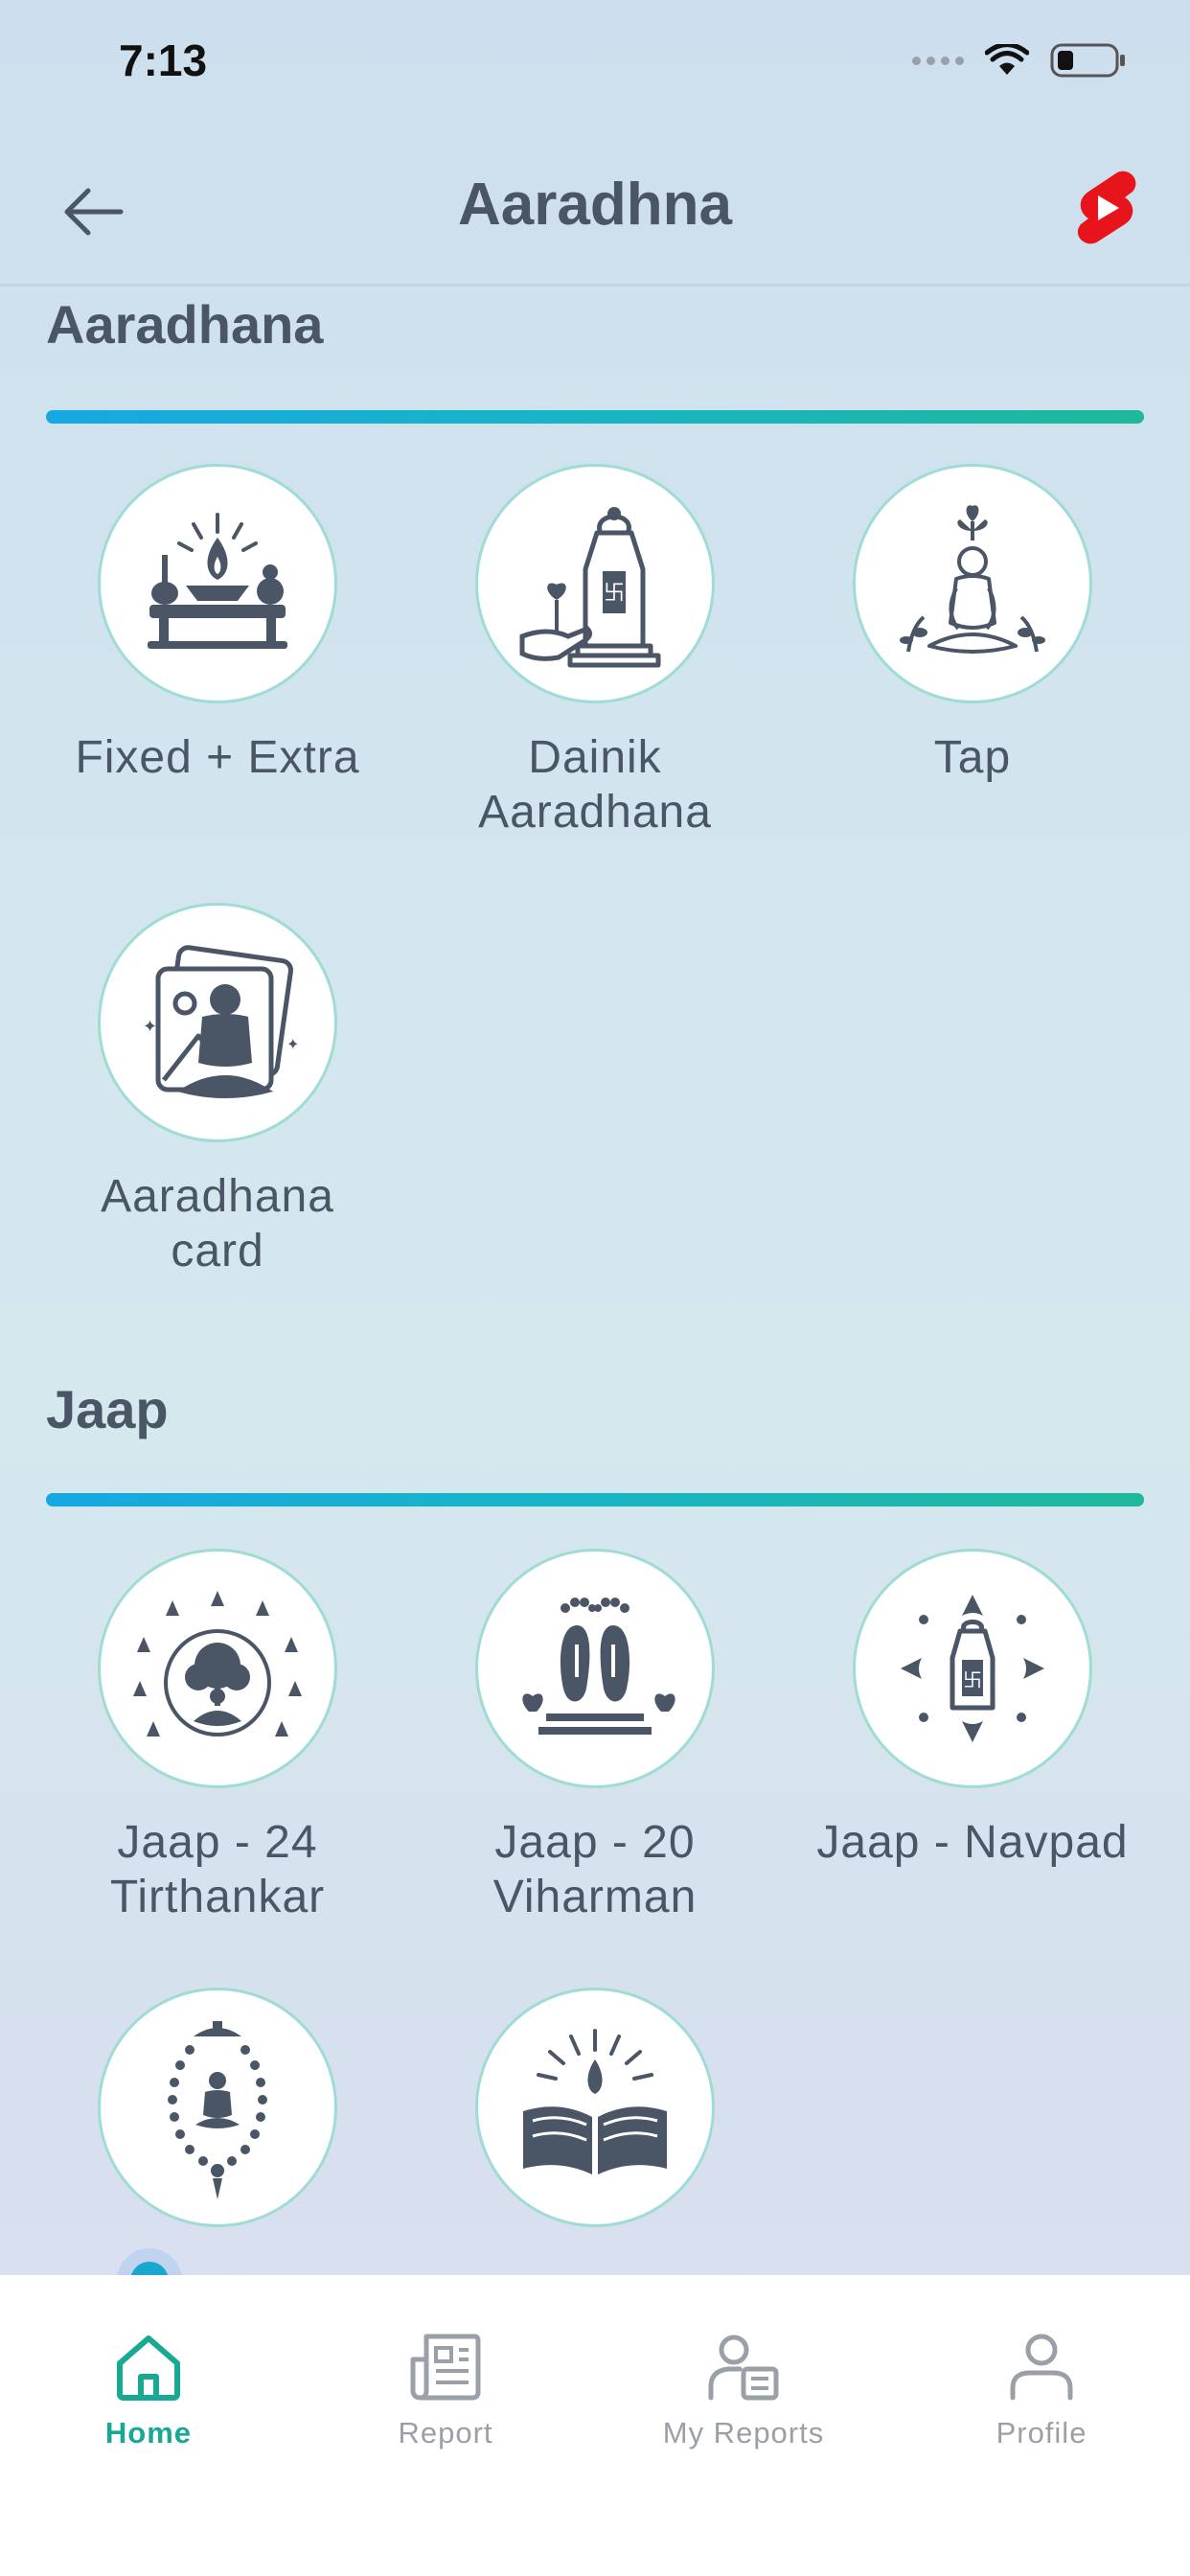  What do you see at coordinates (218, 1869) in the screenshot?
I see `tile-label: Jaap - 24 Tirthankar` at bounding box center [218, 1869].